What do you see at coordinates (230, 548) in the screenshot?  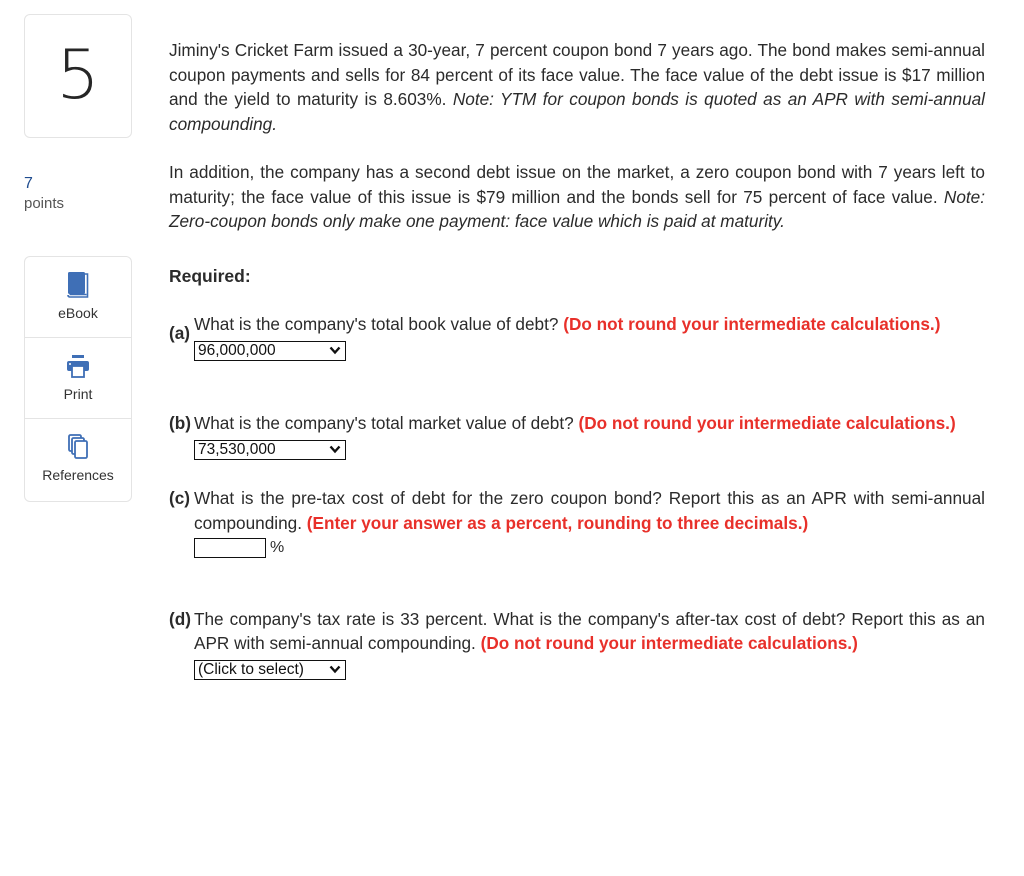 I see `part-c-answer-input` at bounding box center [230, 548].